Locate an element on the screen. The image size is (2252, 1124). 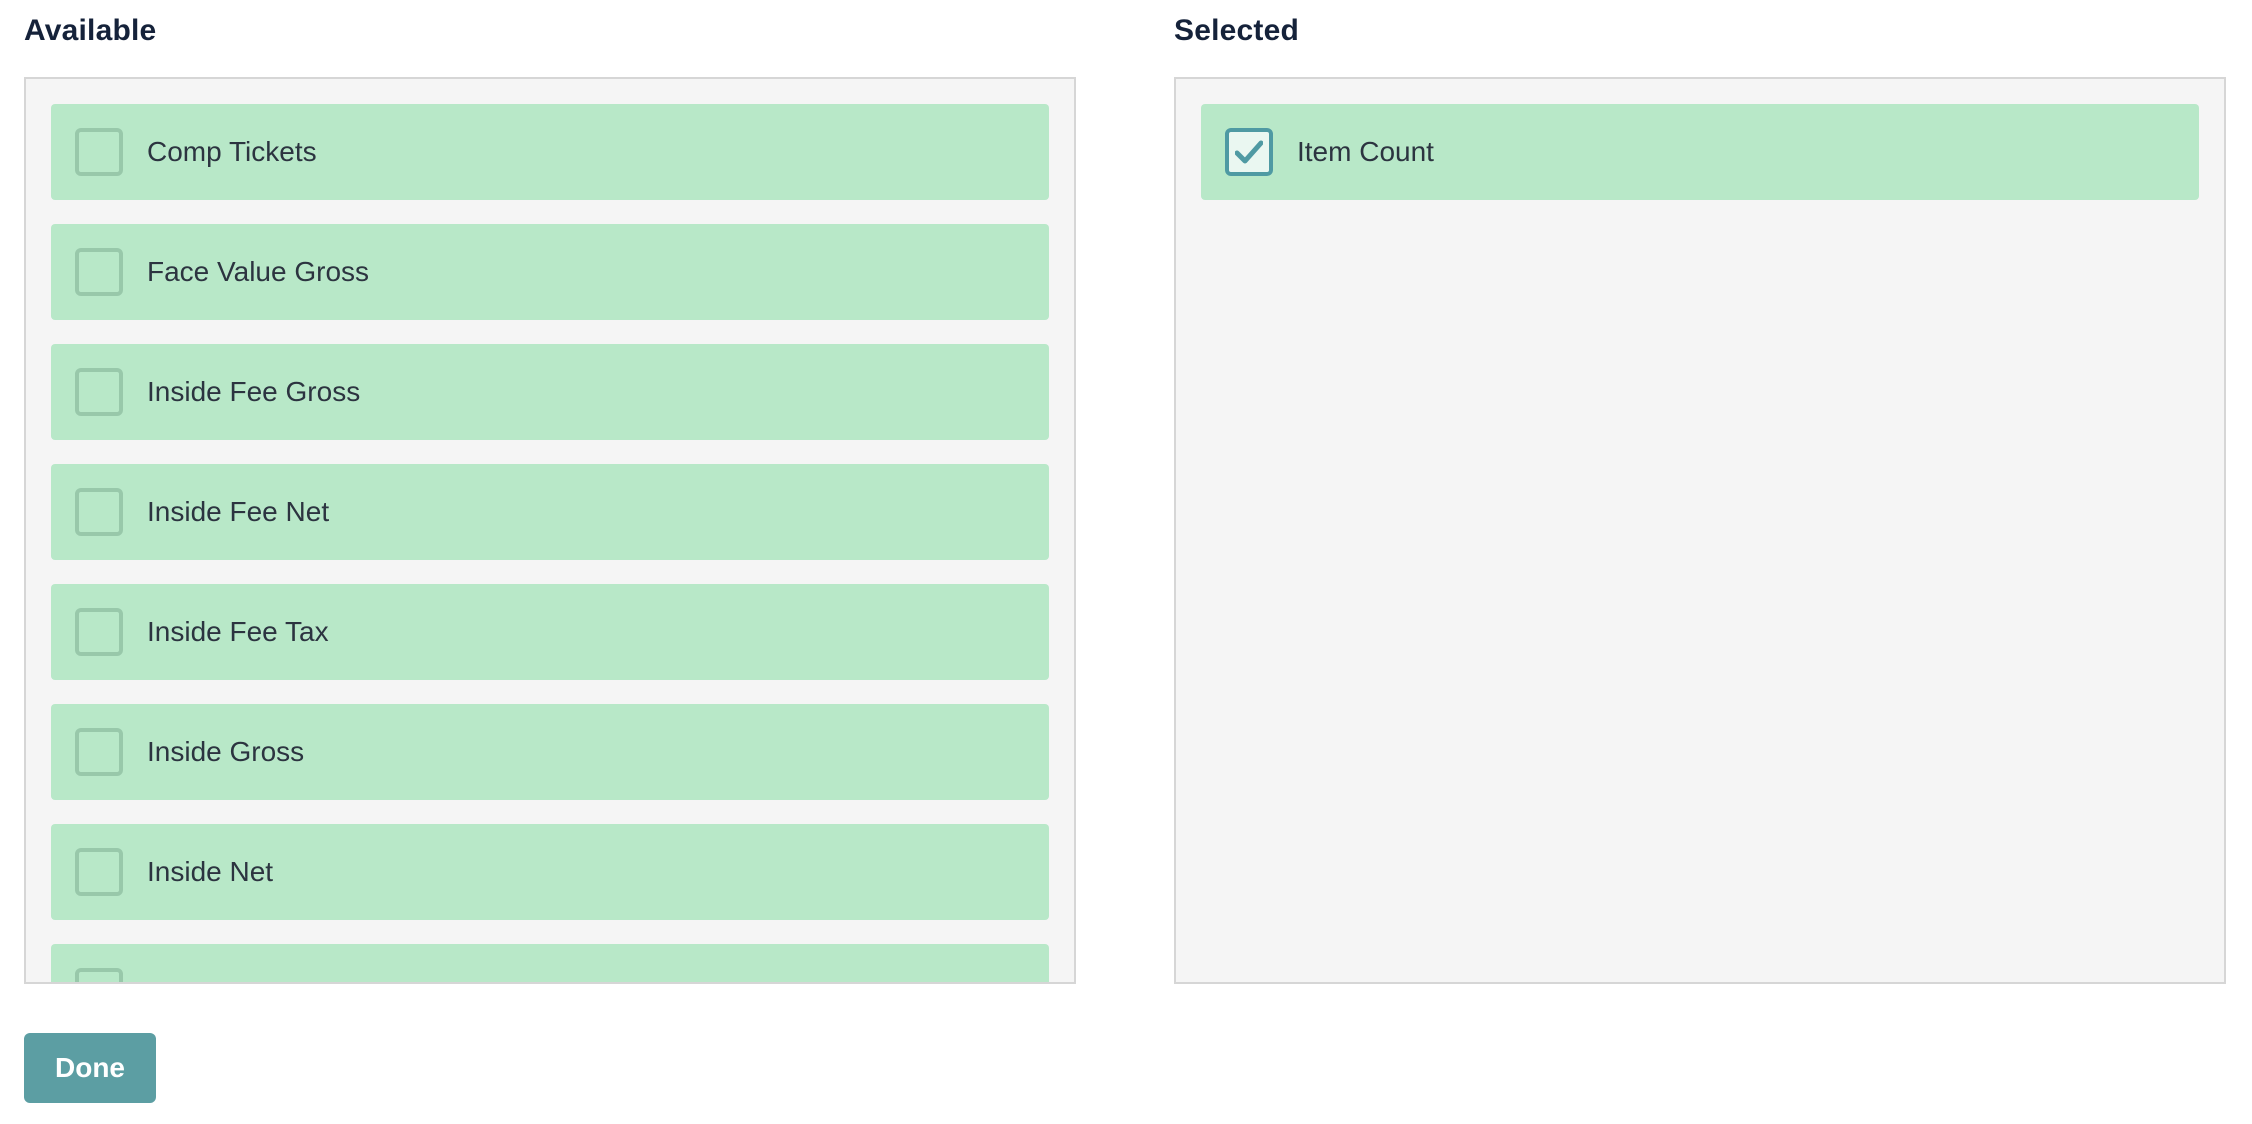
selected-list: Item Count is located at coordinates (1700, 164).